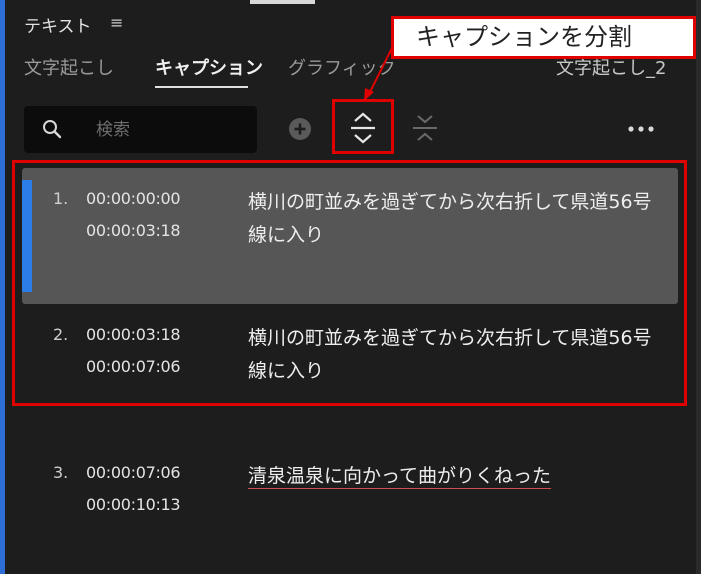 This screenshot has width=701, height=574. I want to click on add-caption-icon, so click(300, 129).